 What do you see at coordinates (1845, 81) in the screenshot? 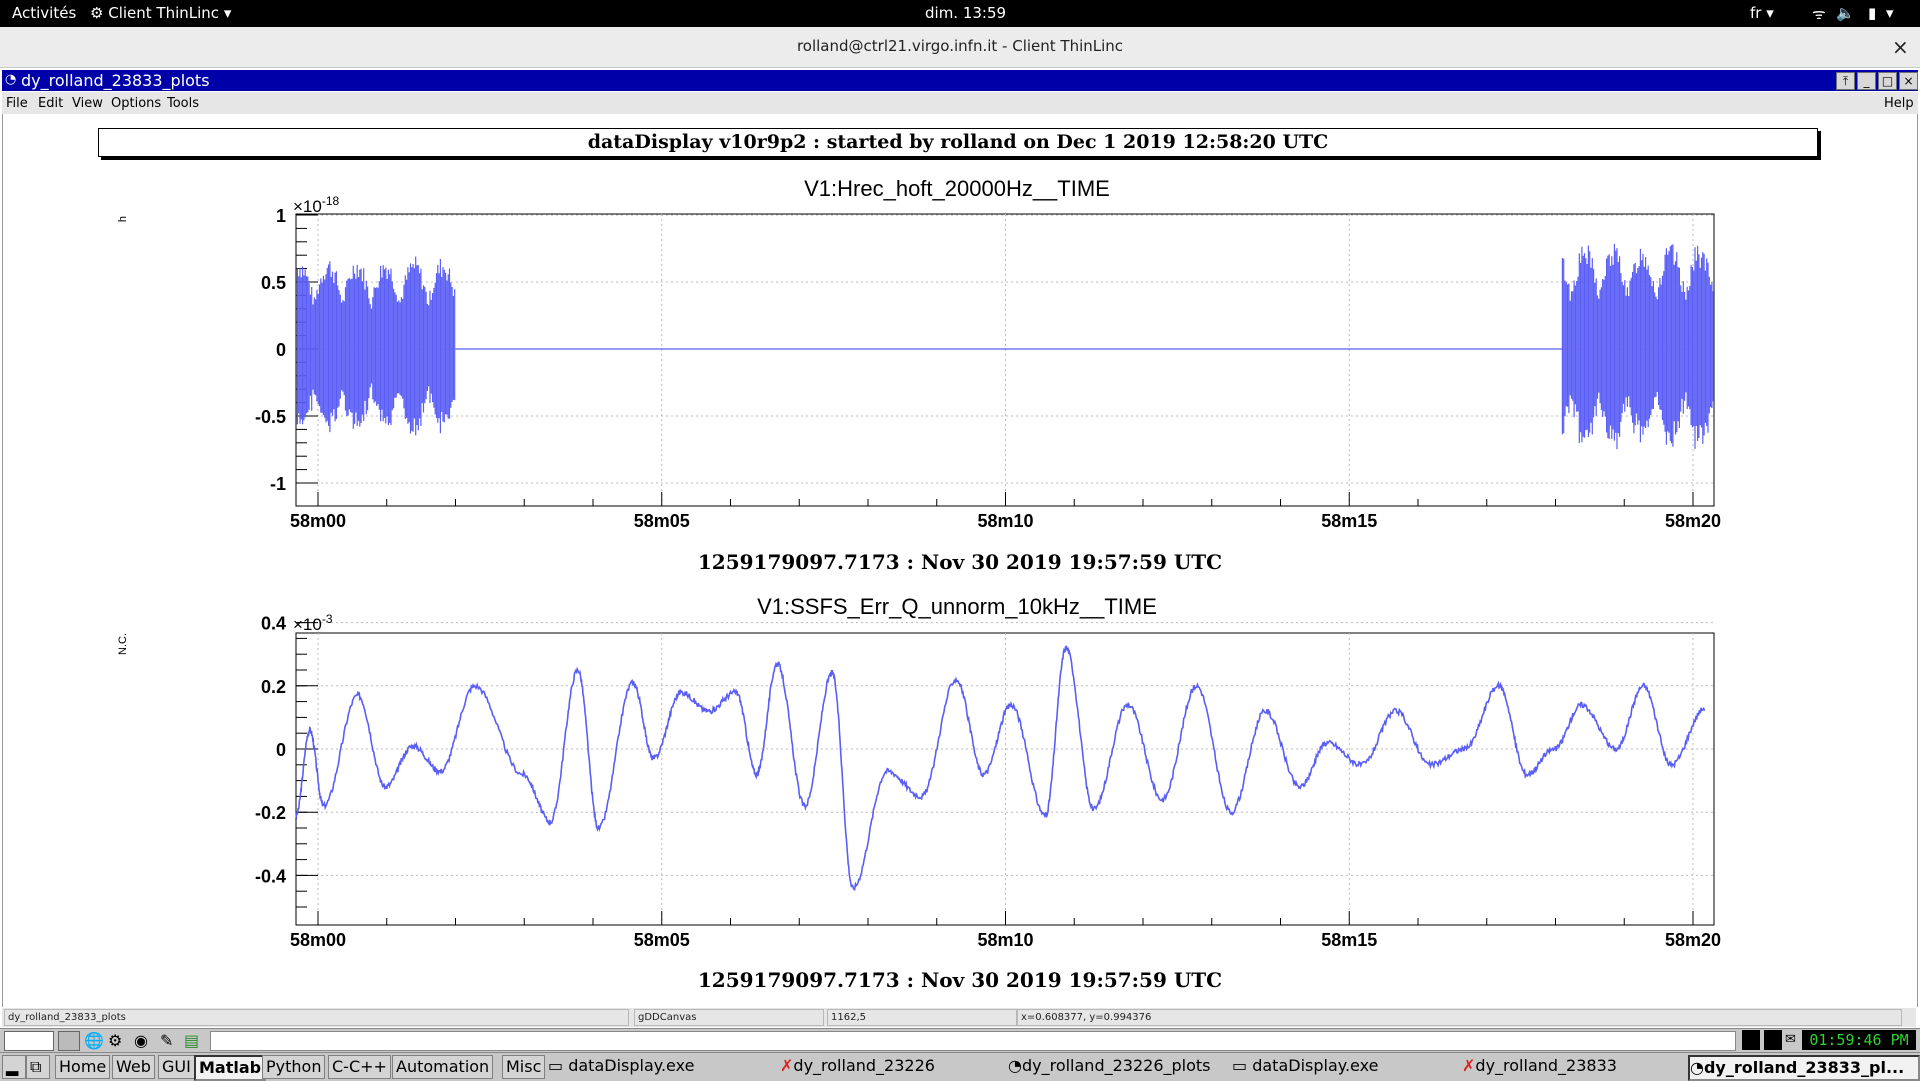
I see `pin-button: ⤒` at bounding box center [1845, 81].